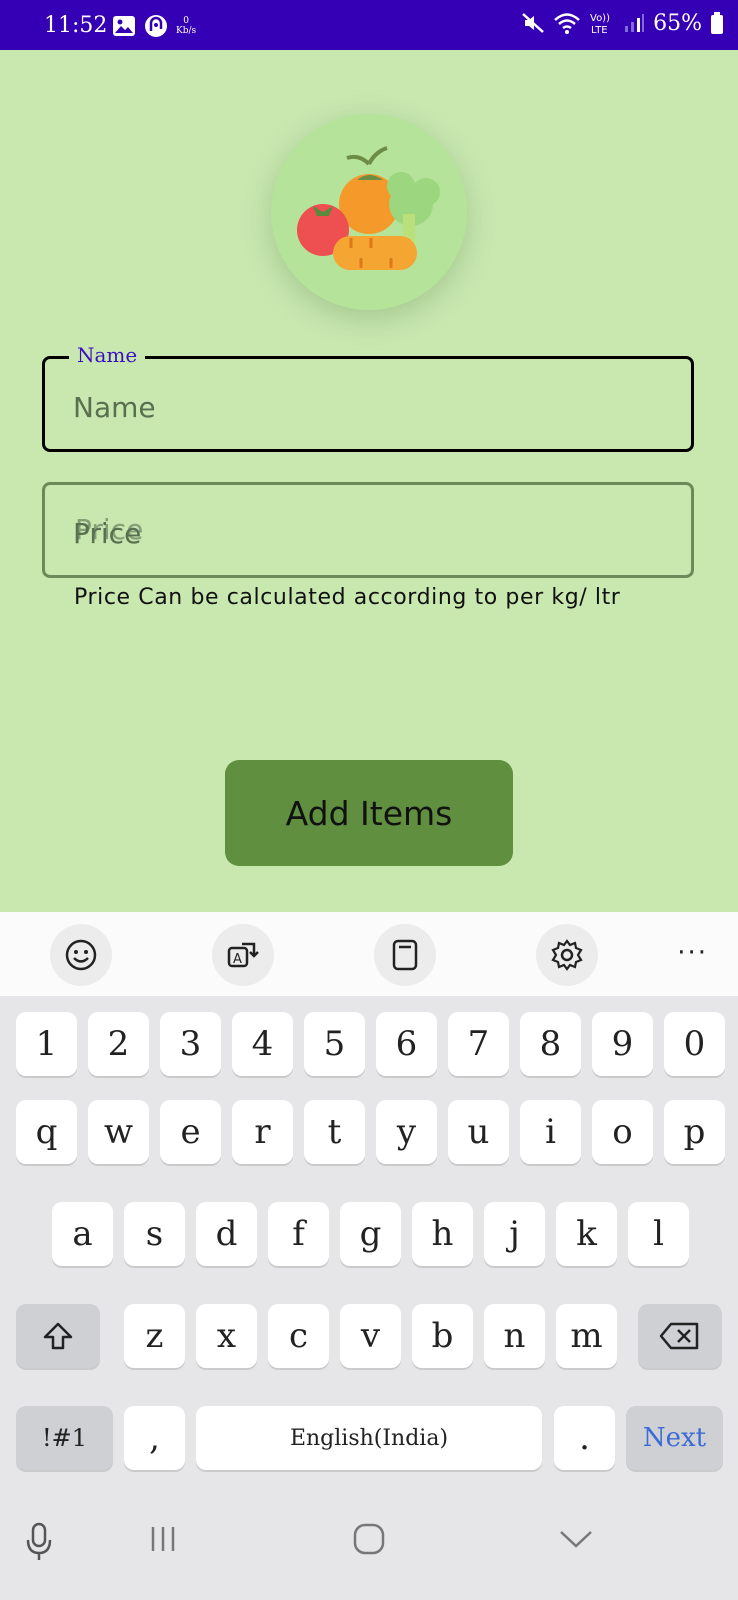 Image resolution: width=738 pixels, height=1600 pixels. I want to click on backspace-key, so click(680, 1336).